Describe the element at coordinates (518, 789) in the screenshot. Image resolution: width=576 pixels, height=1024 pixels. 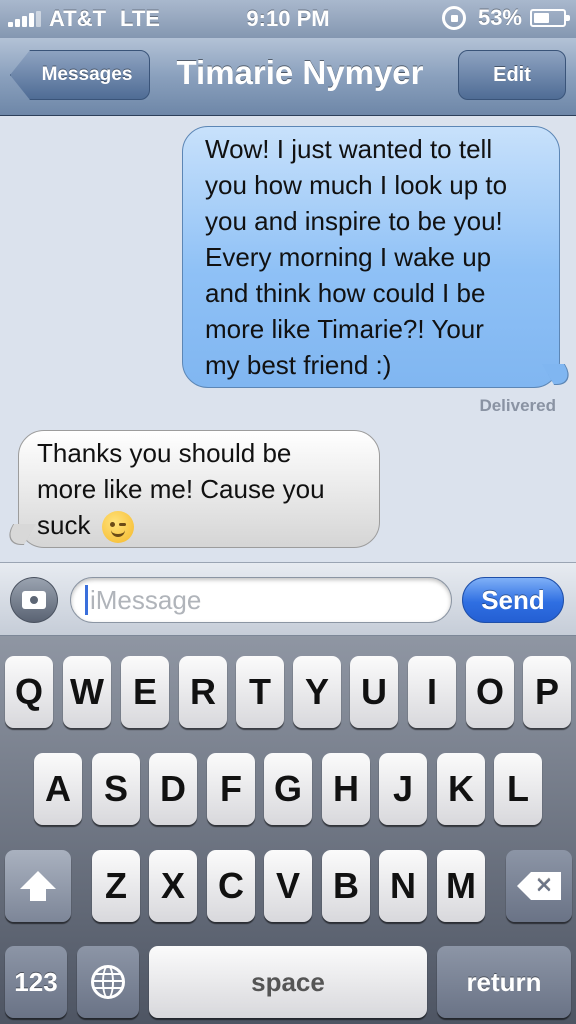
I see `key-l: L` at that location.